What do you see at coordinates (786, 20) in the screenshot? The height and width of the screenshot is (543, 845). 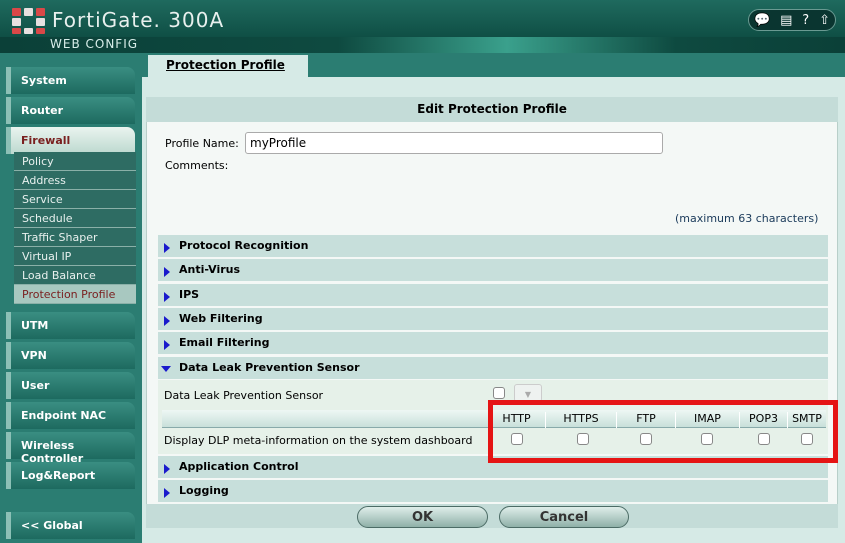 I see `save-icon: ▤` at bounding box center [786, 20].